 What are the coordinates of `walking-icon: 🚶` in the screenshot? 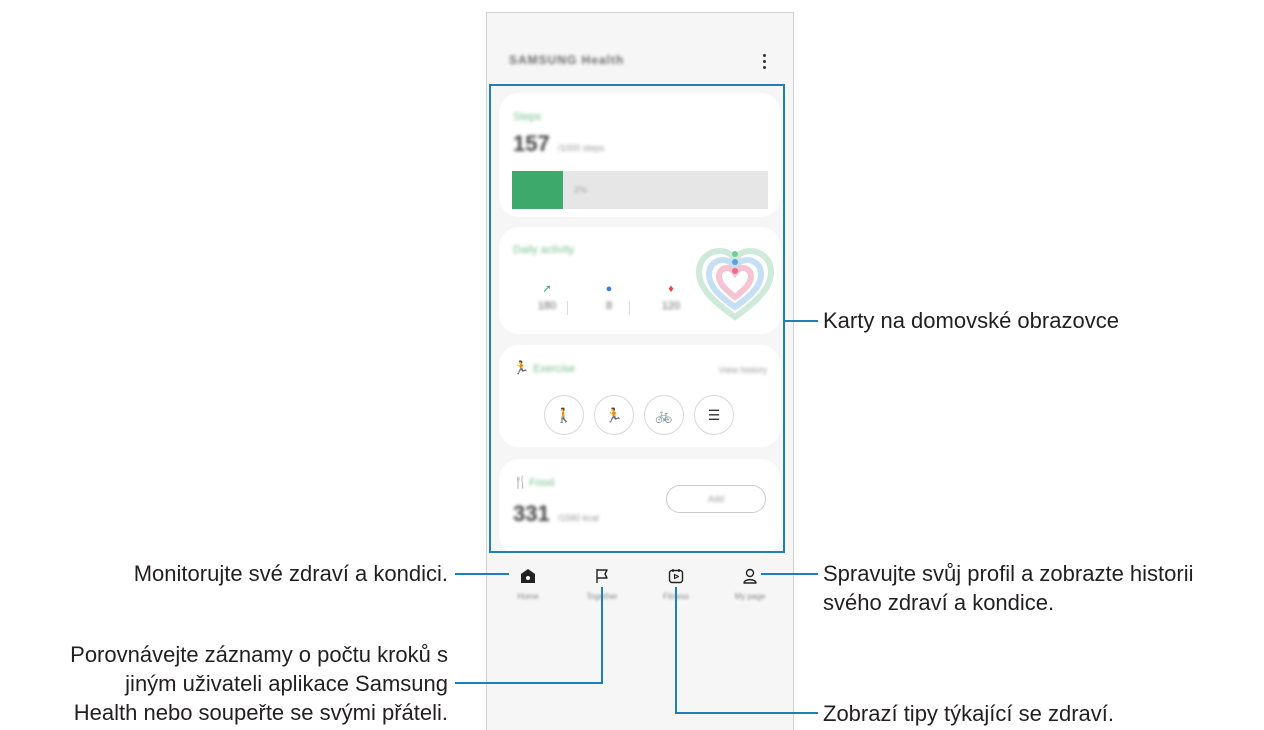 It's located at (564, 415).